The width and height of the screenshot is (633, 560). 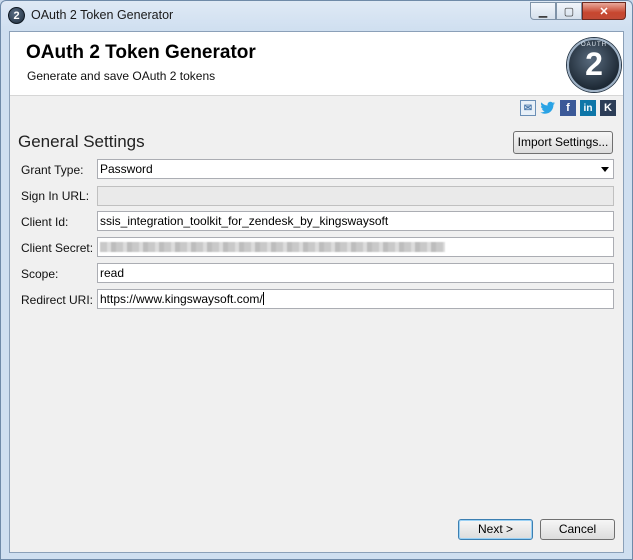 I want to click on window-title: OAuth 2 Token Generator, so click(x=102, y=15).